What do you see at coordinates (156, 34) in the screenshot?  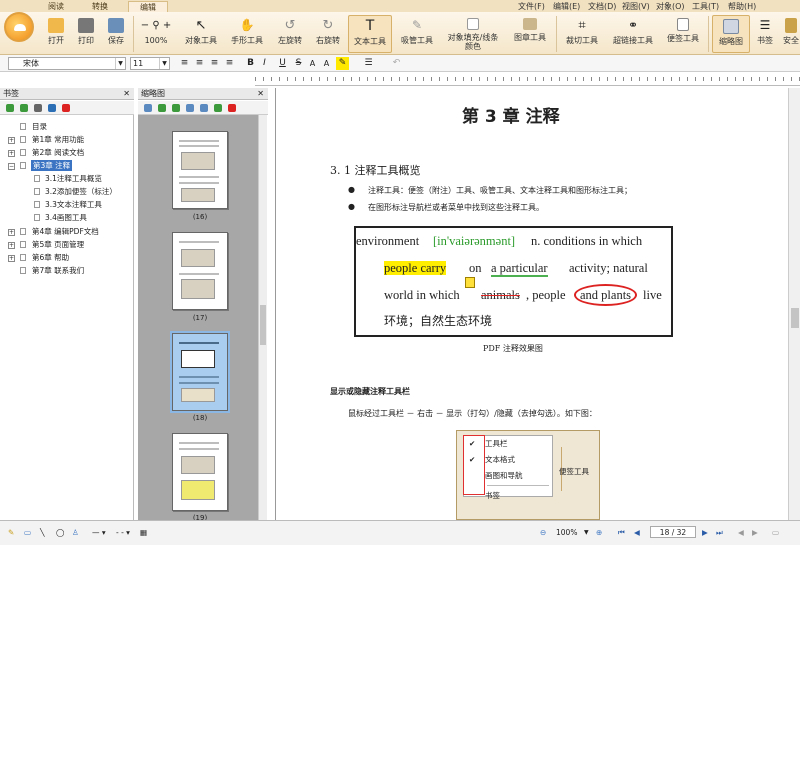 I see `zoom-control: − ⚲ +100%` at bounding box center [156, 34].